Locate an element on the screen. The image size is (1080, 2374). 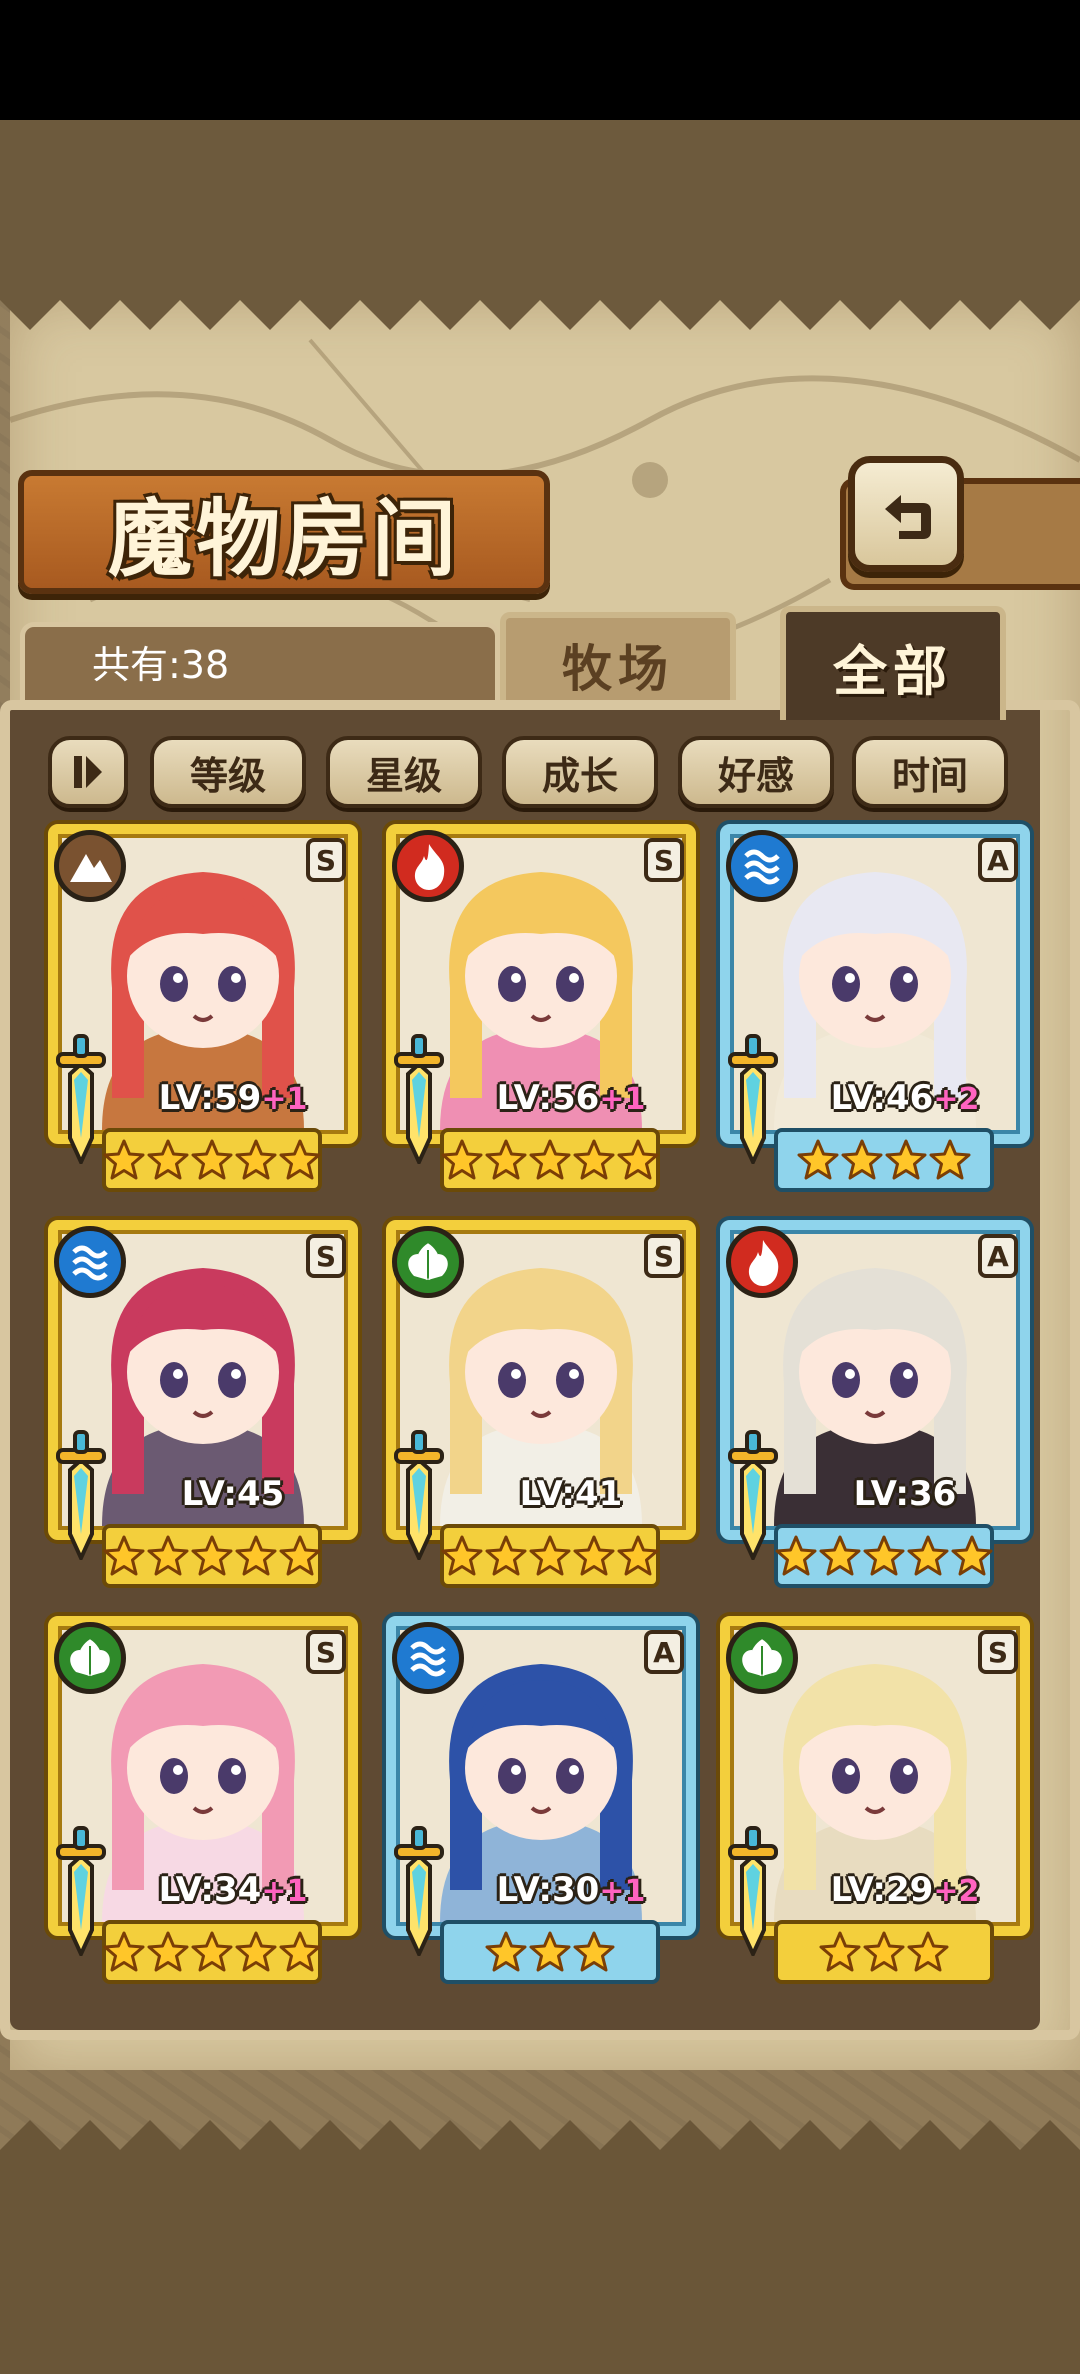
sort-by-affection-button: 好感 is located at coordinates (756, 772).